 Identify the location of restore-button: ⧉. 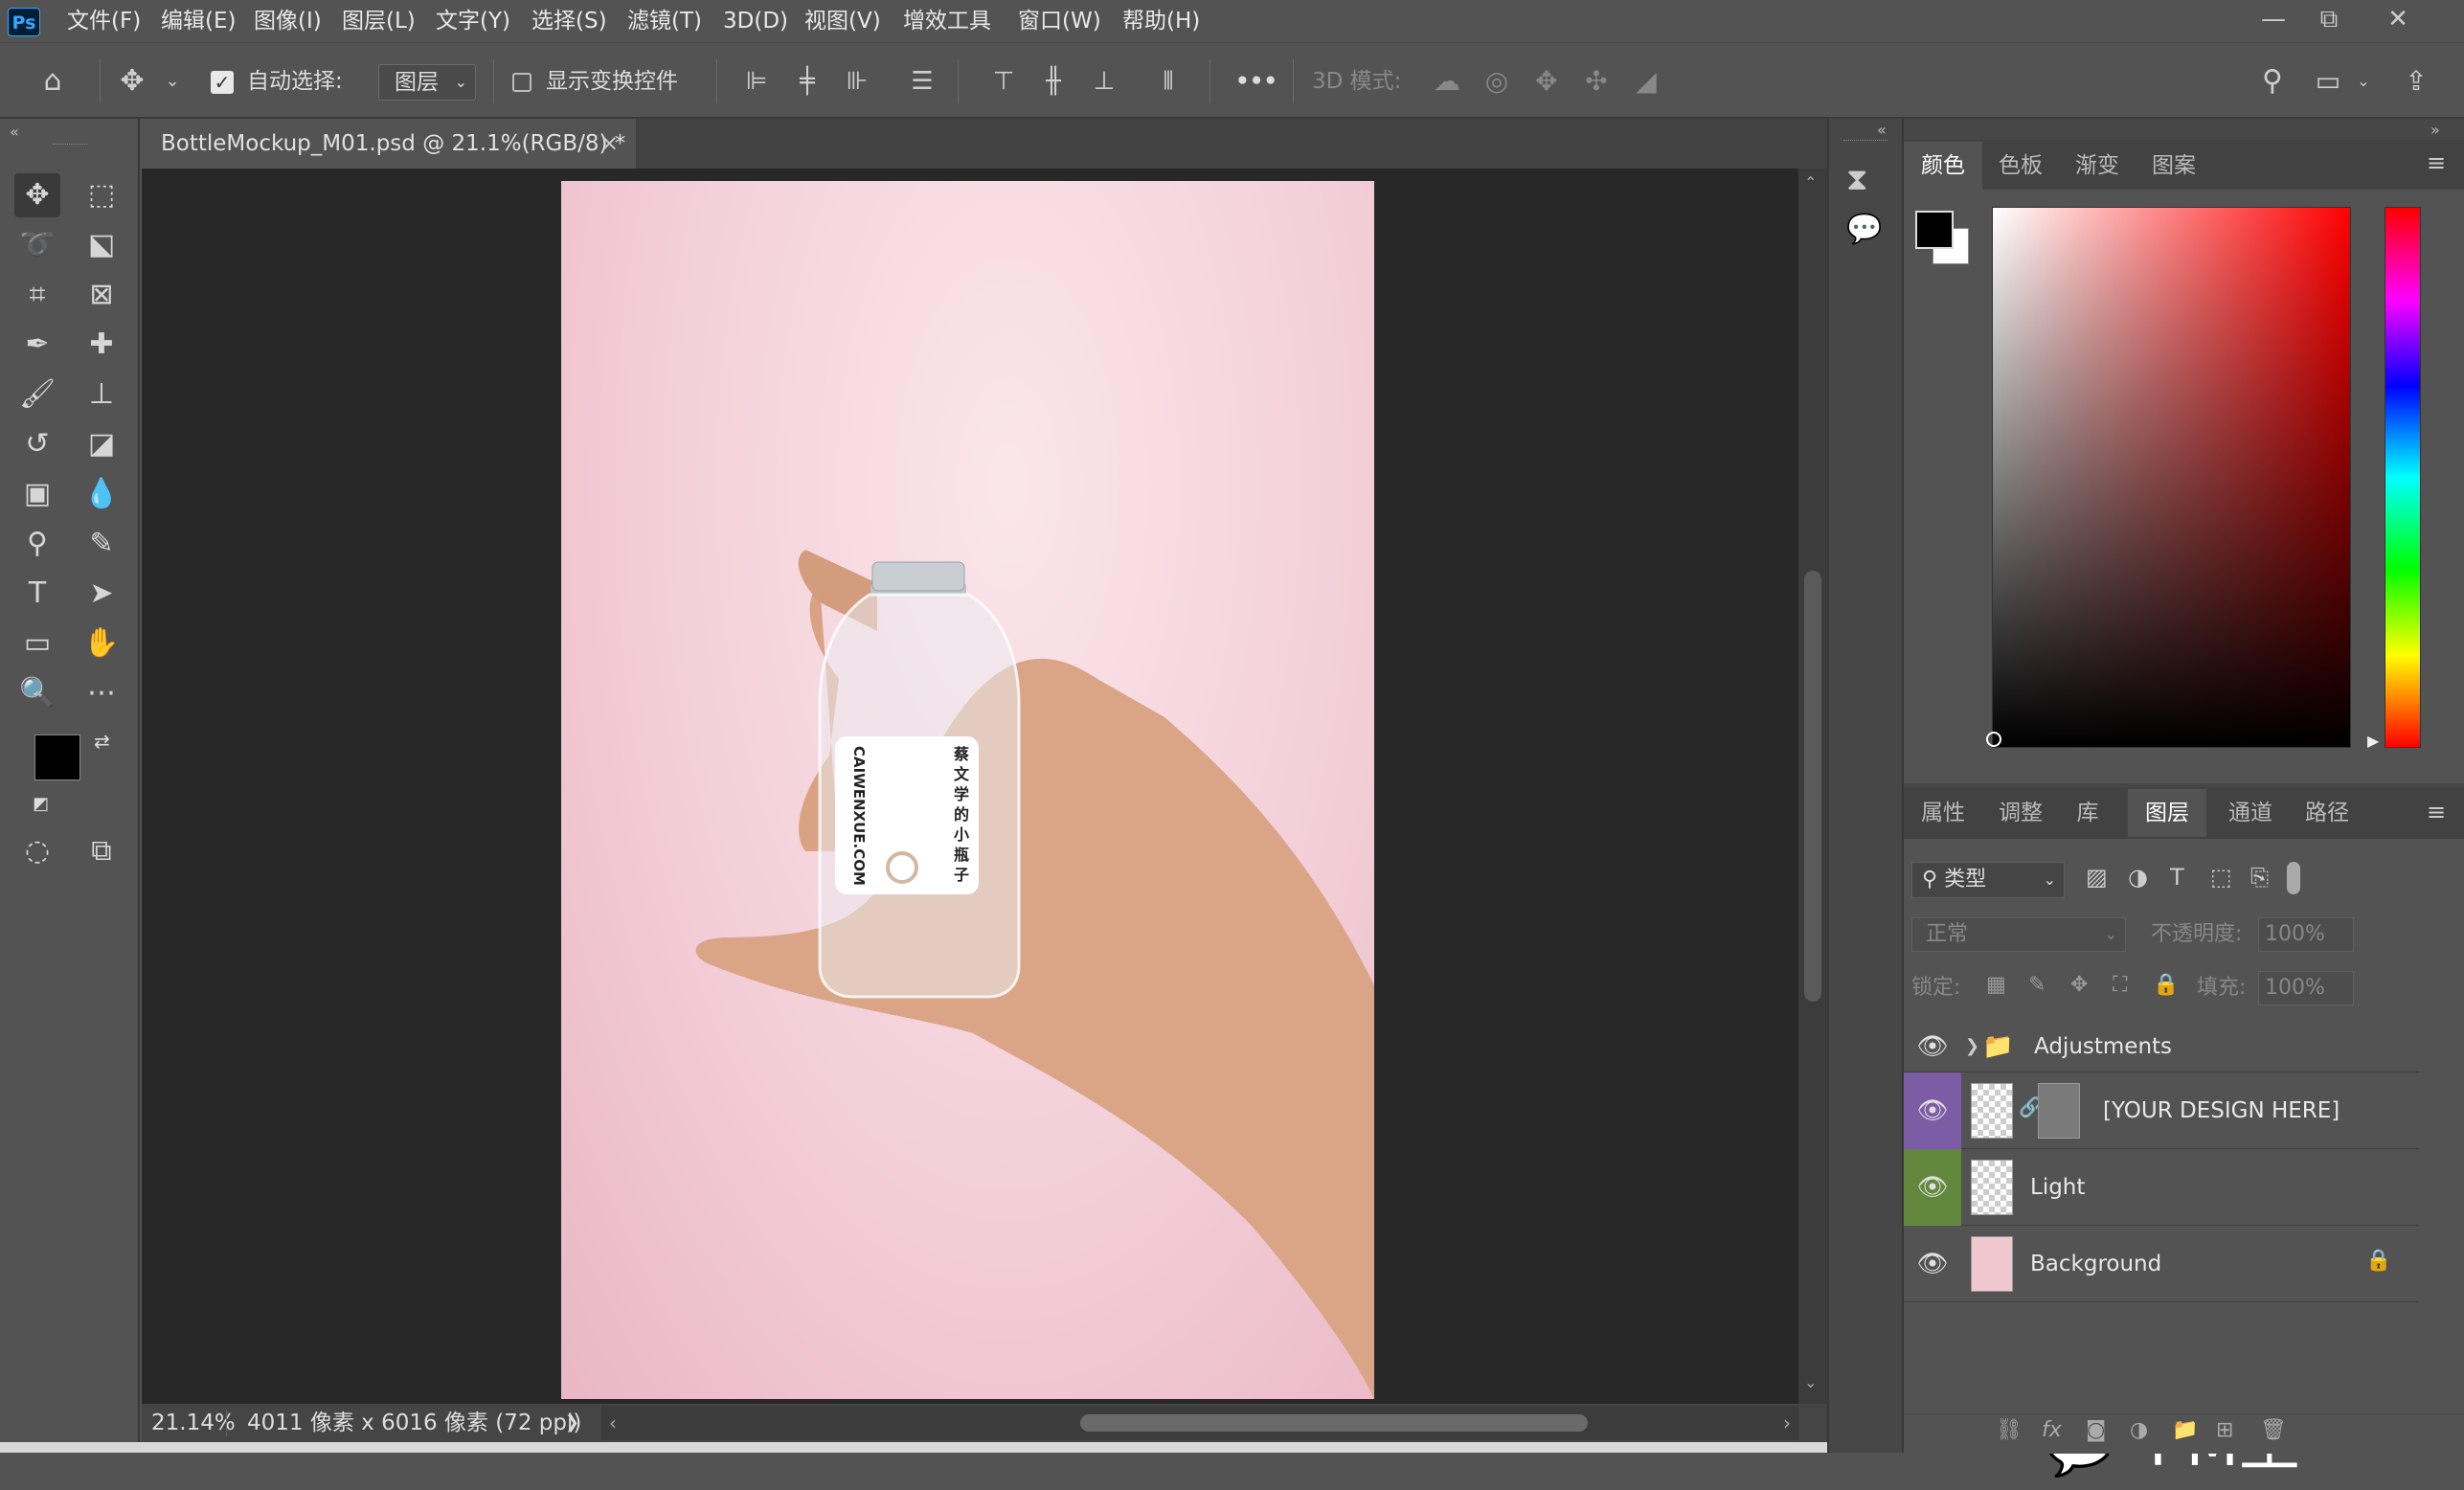
(2329, 19).